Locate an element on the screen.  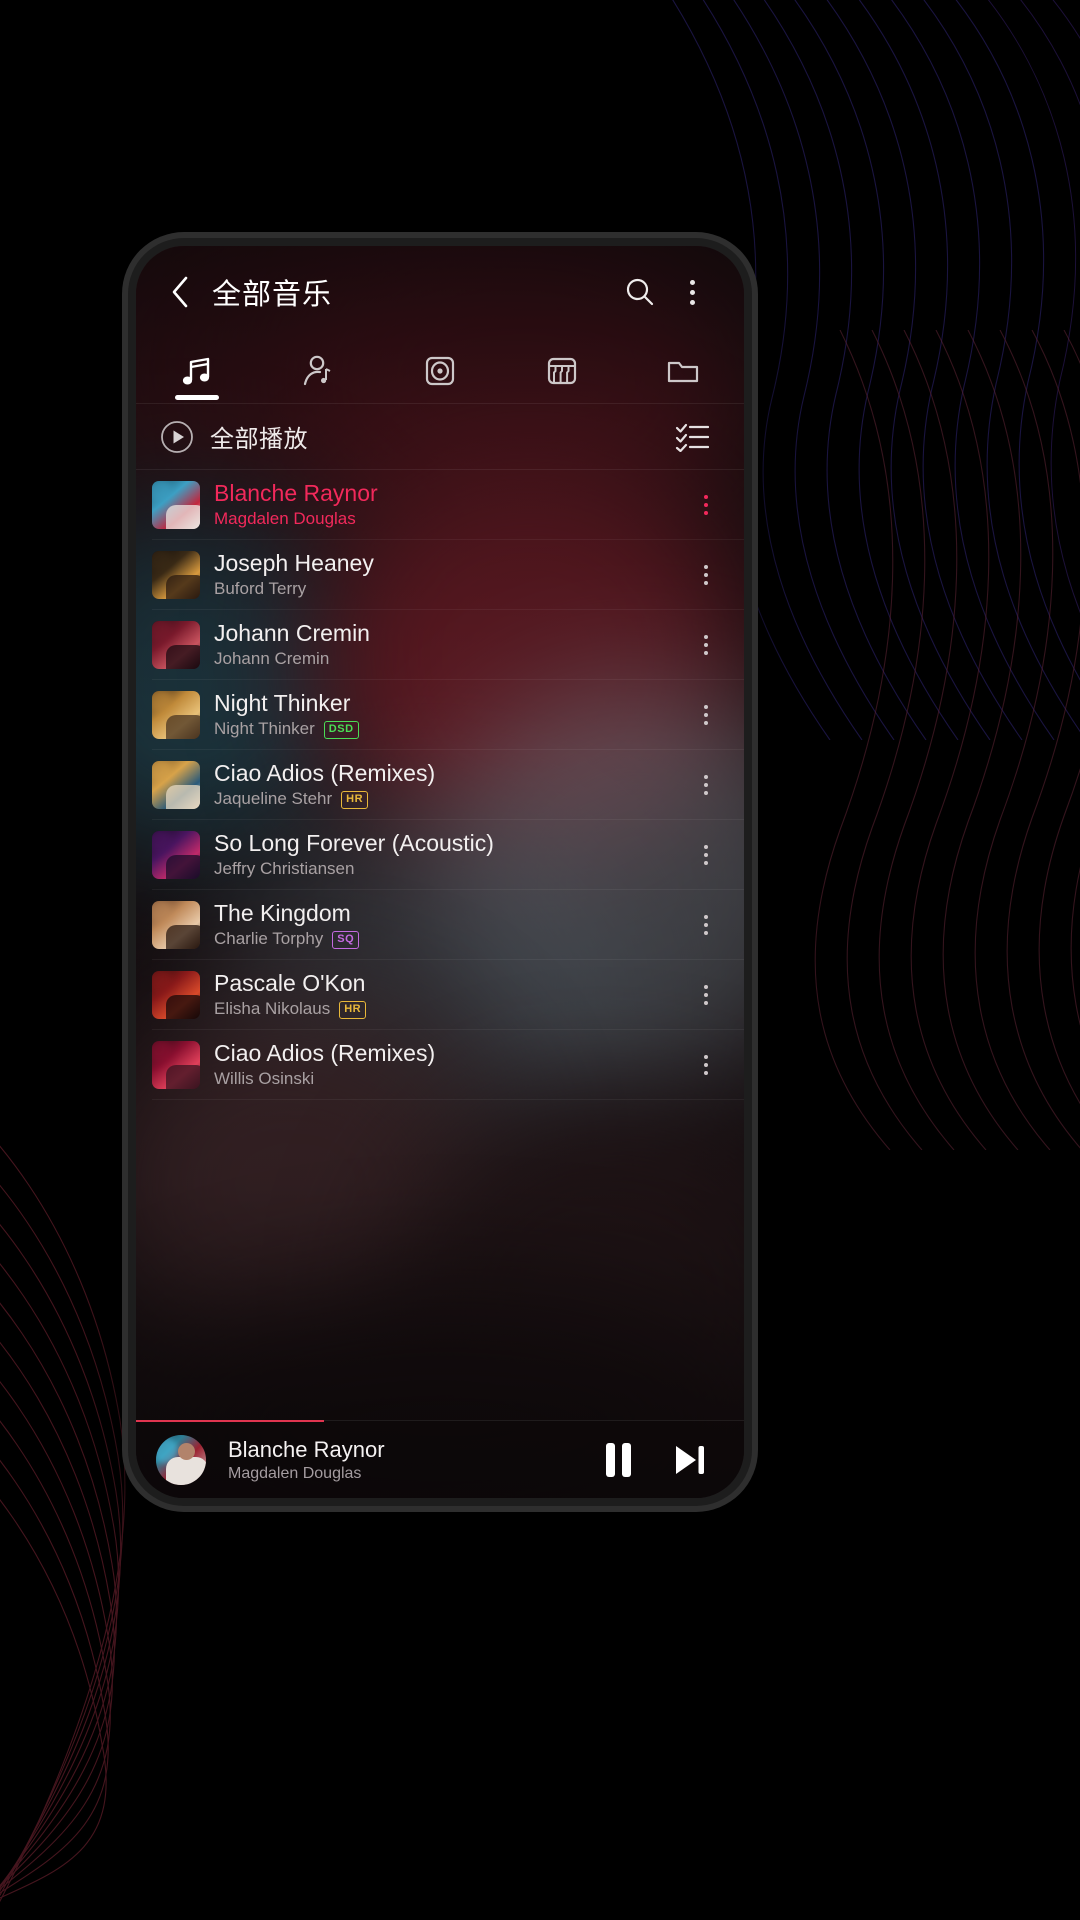
kebab-menu-icon is located at coordinates (692, 292).